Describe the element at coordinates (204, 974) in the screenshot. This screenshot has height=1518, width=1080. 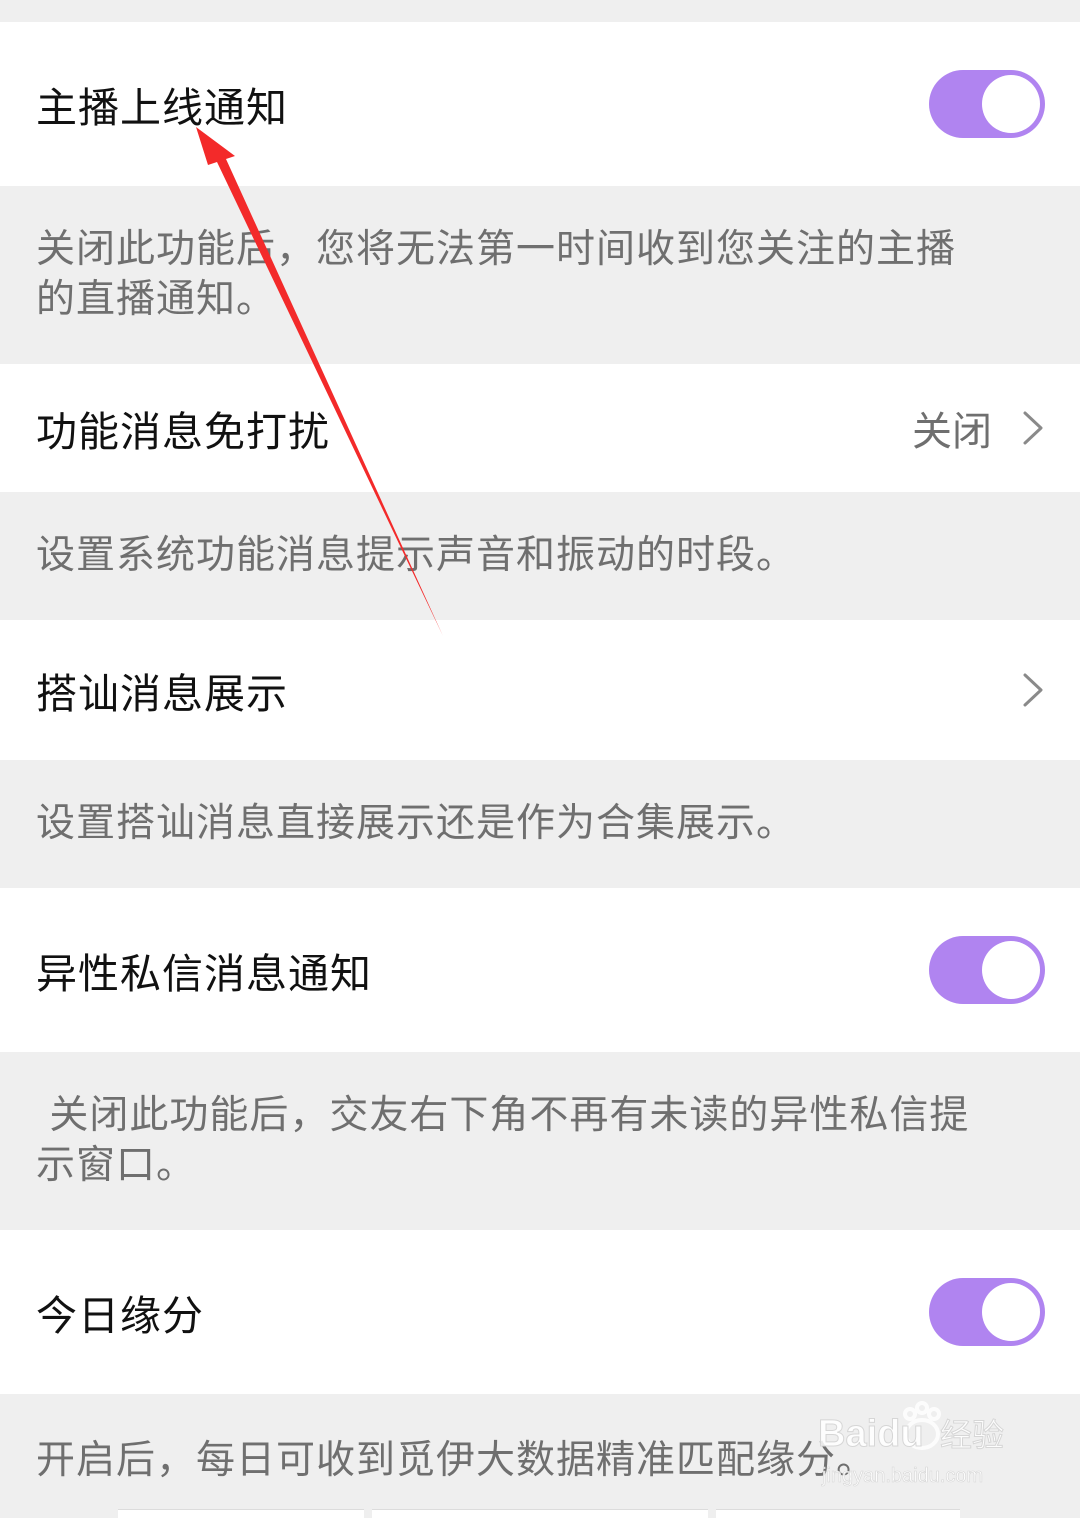
I see `setting-label: 异性私信消息通知` at that location.